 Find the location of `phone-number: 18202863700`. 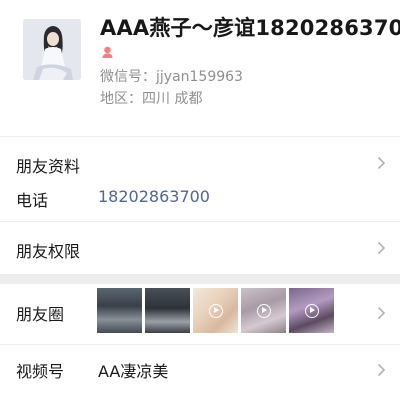

phone-number: 18202863700 is located at coordinates (154, 196).